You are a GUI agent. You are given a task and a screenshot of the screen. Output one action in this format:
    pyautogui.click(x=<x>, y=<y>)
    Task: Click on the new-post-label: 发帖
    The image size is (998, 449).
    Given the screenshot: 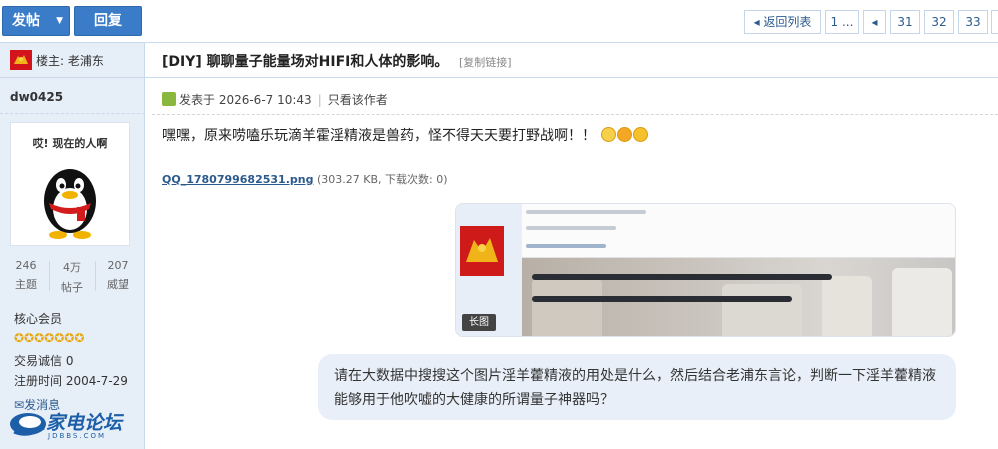 What is the action you would take?
    pyautogui.click(x=26, y=21)
    